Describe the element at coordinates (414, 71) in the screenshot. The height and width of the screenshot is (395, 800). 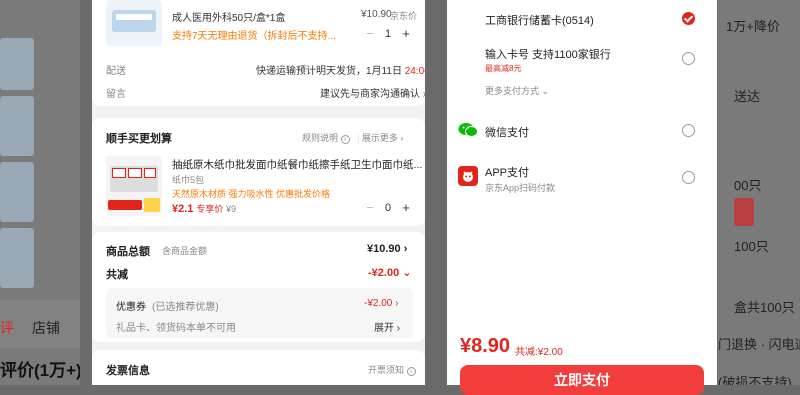
I see `delivery-deadline: 24:00前送达` at that location.